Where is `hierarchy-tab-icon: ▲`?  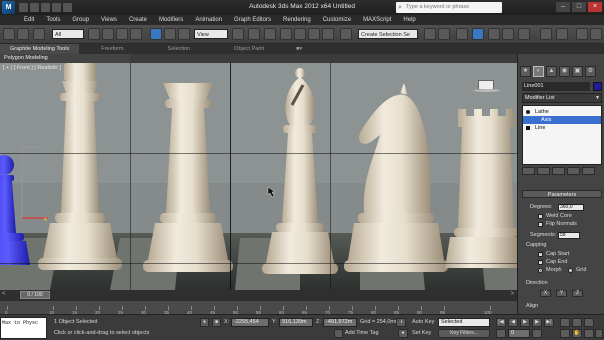
hierarchy-tab-icon: ▲ is located at coordinates (551, 71).